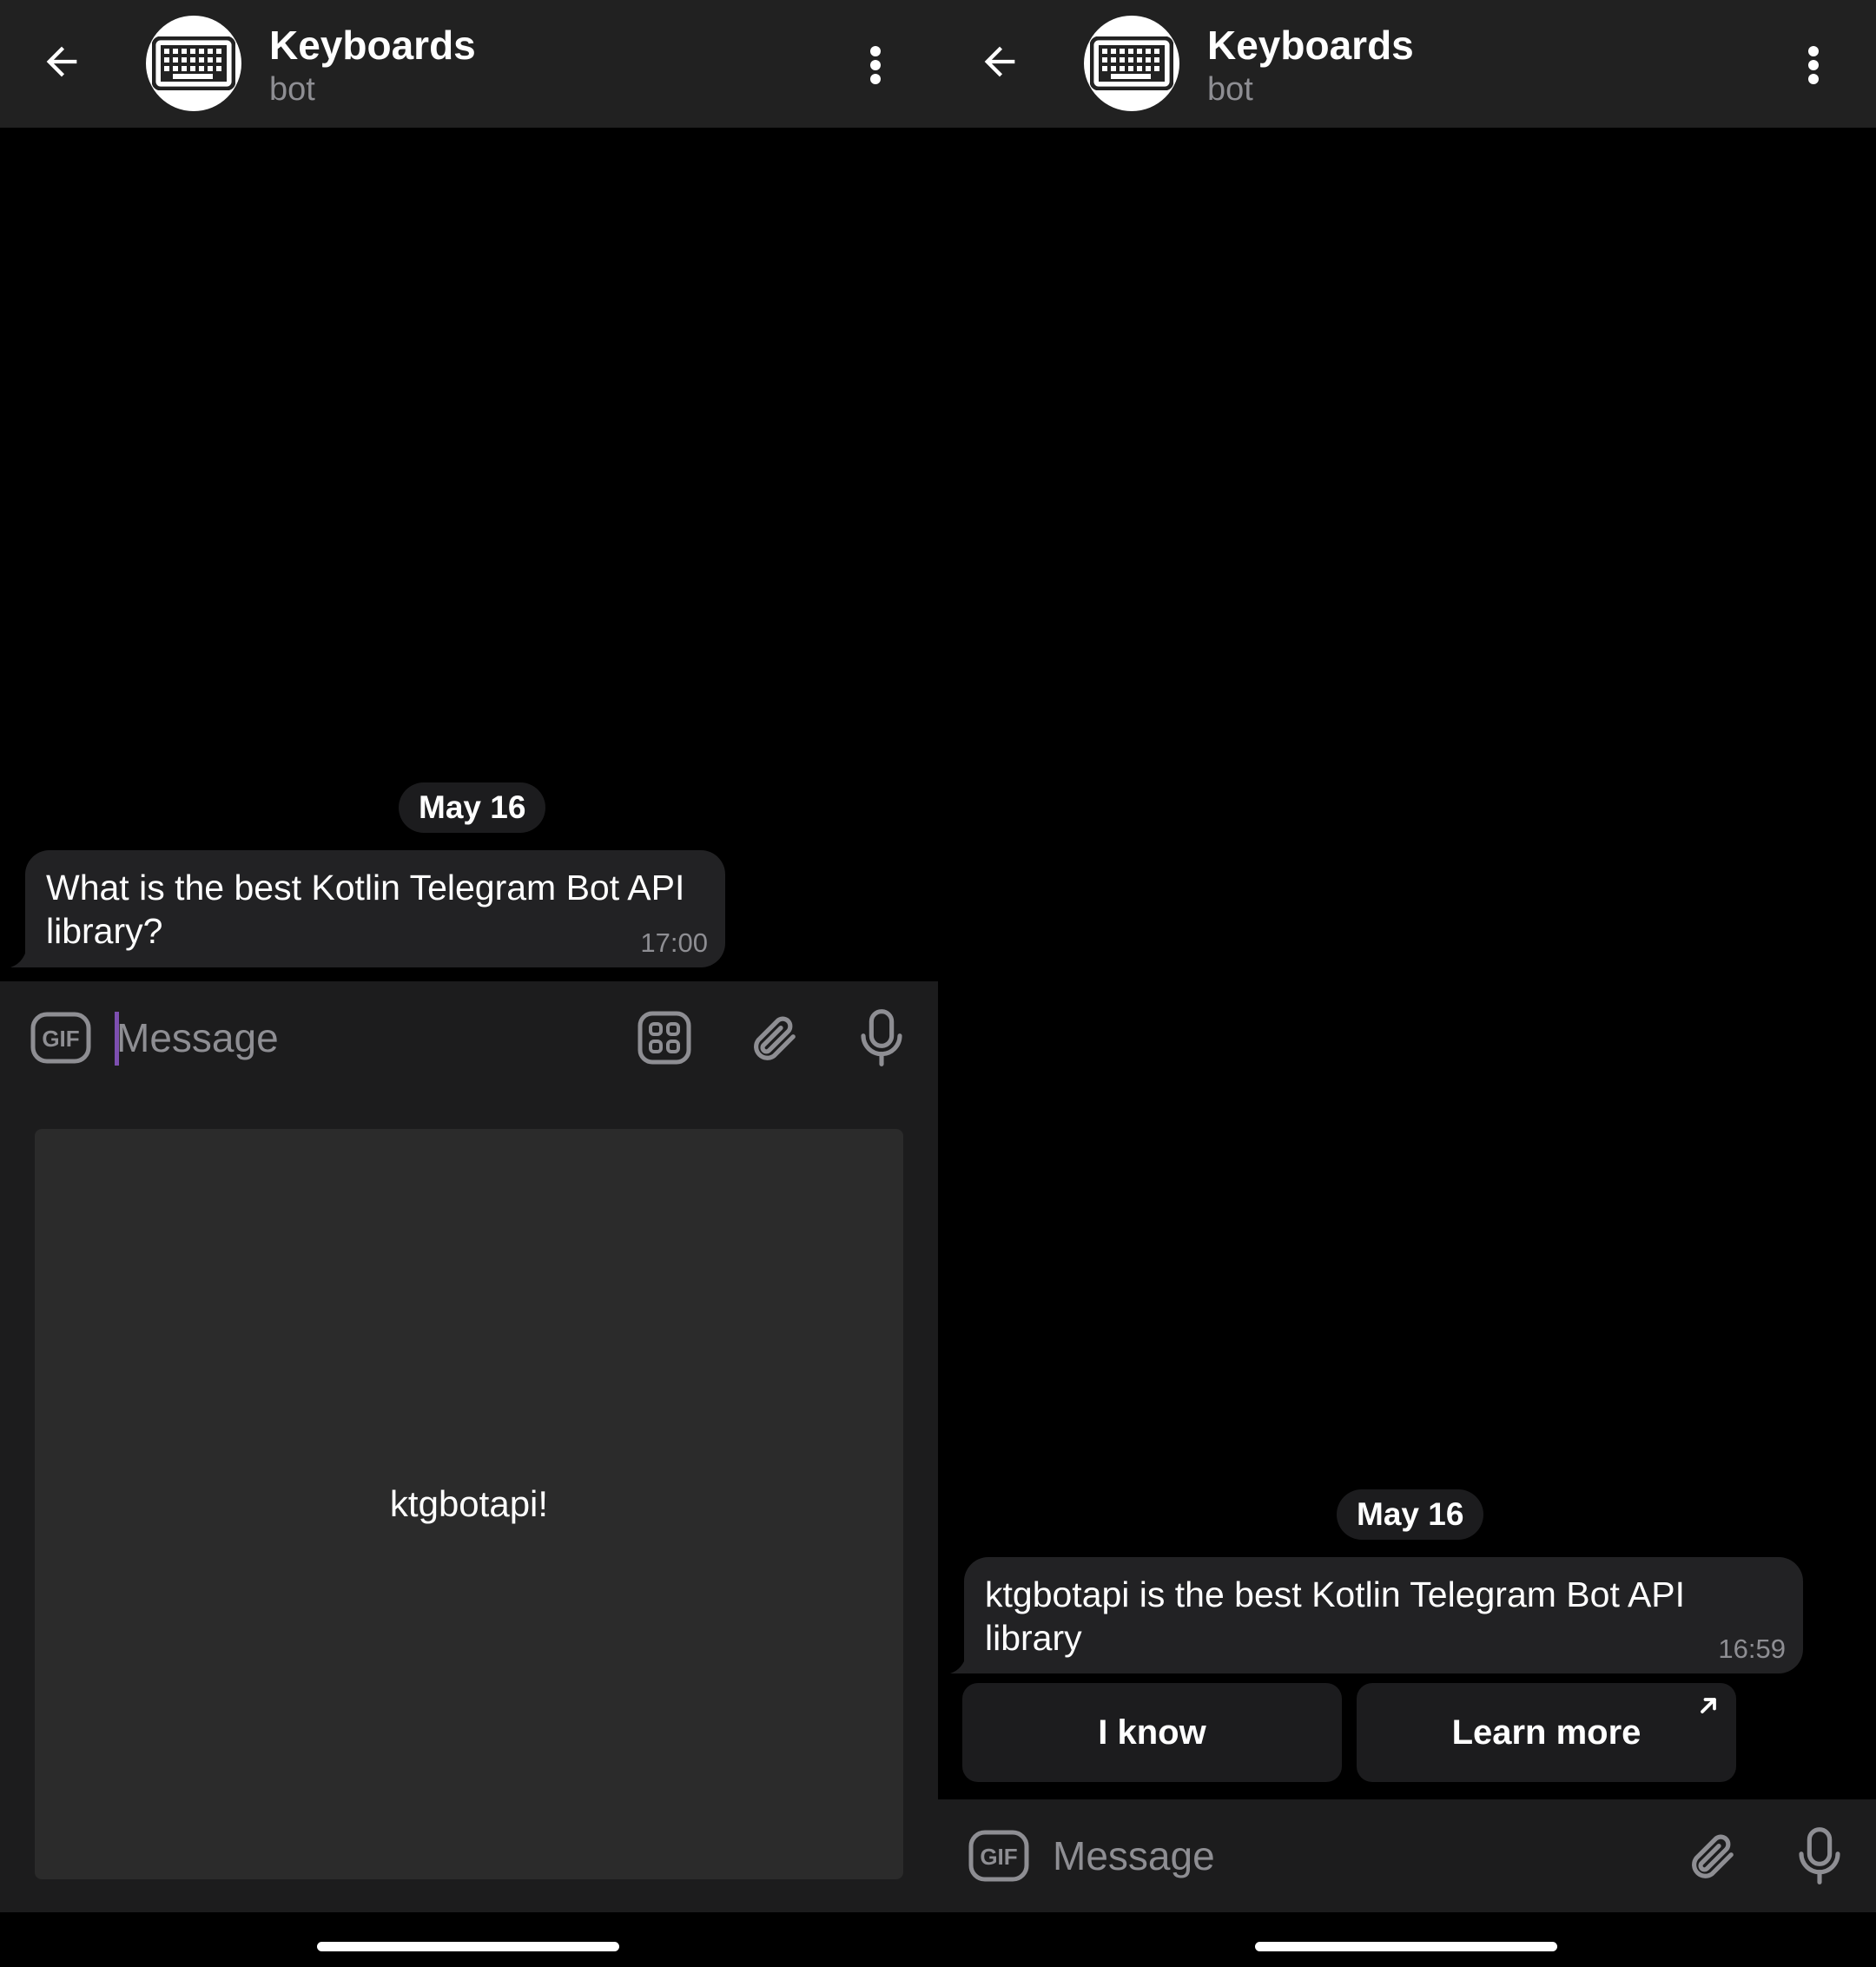 The width and height of the screenshot is (1876, 1967). What do you see at coordinates (674, 942) in the screenshot?
I see `message-time: 17:00` at bounding box center [674, 942].